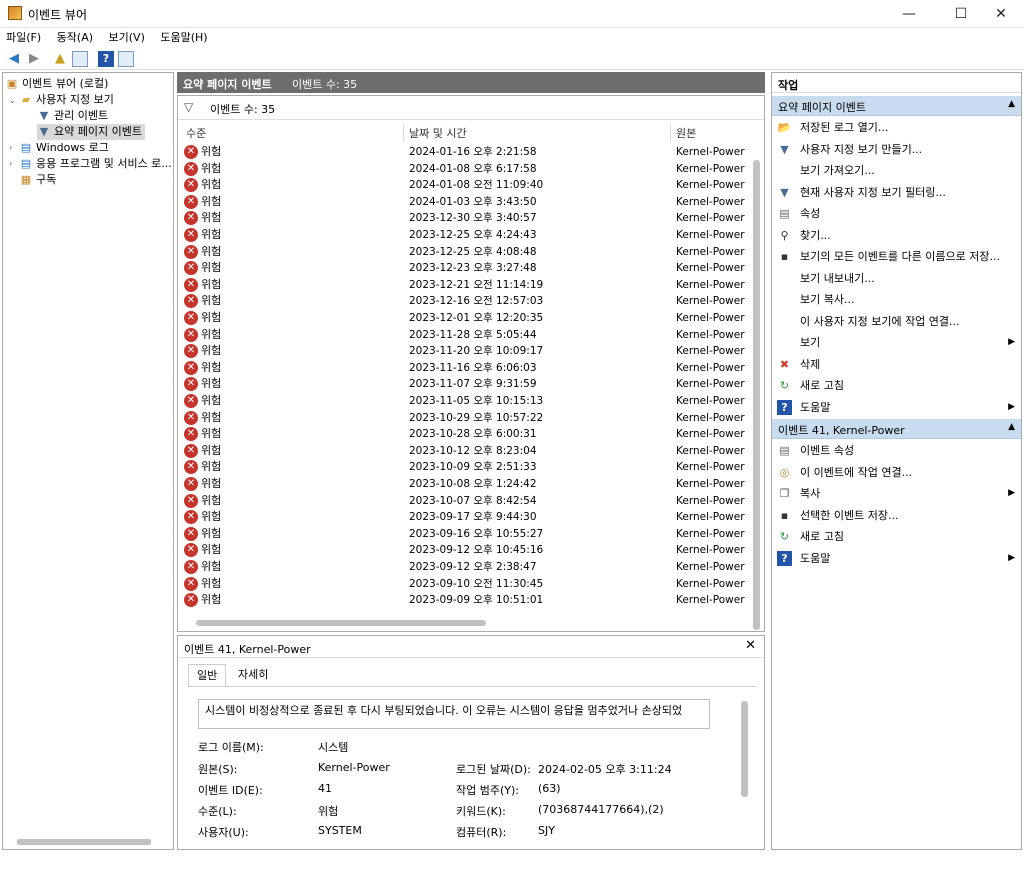 This screenshot has width=1024, height=871. I want to click on table-row: ✕ 위험 2023-12-25 오후 4:24:43 Kernel-Power, so click(466, 235).